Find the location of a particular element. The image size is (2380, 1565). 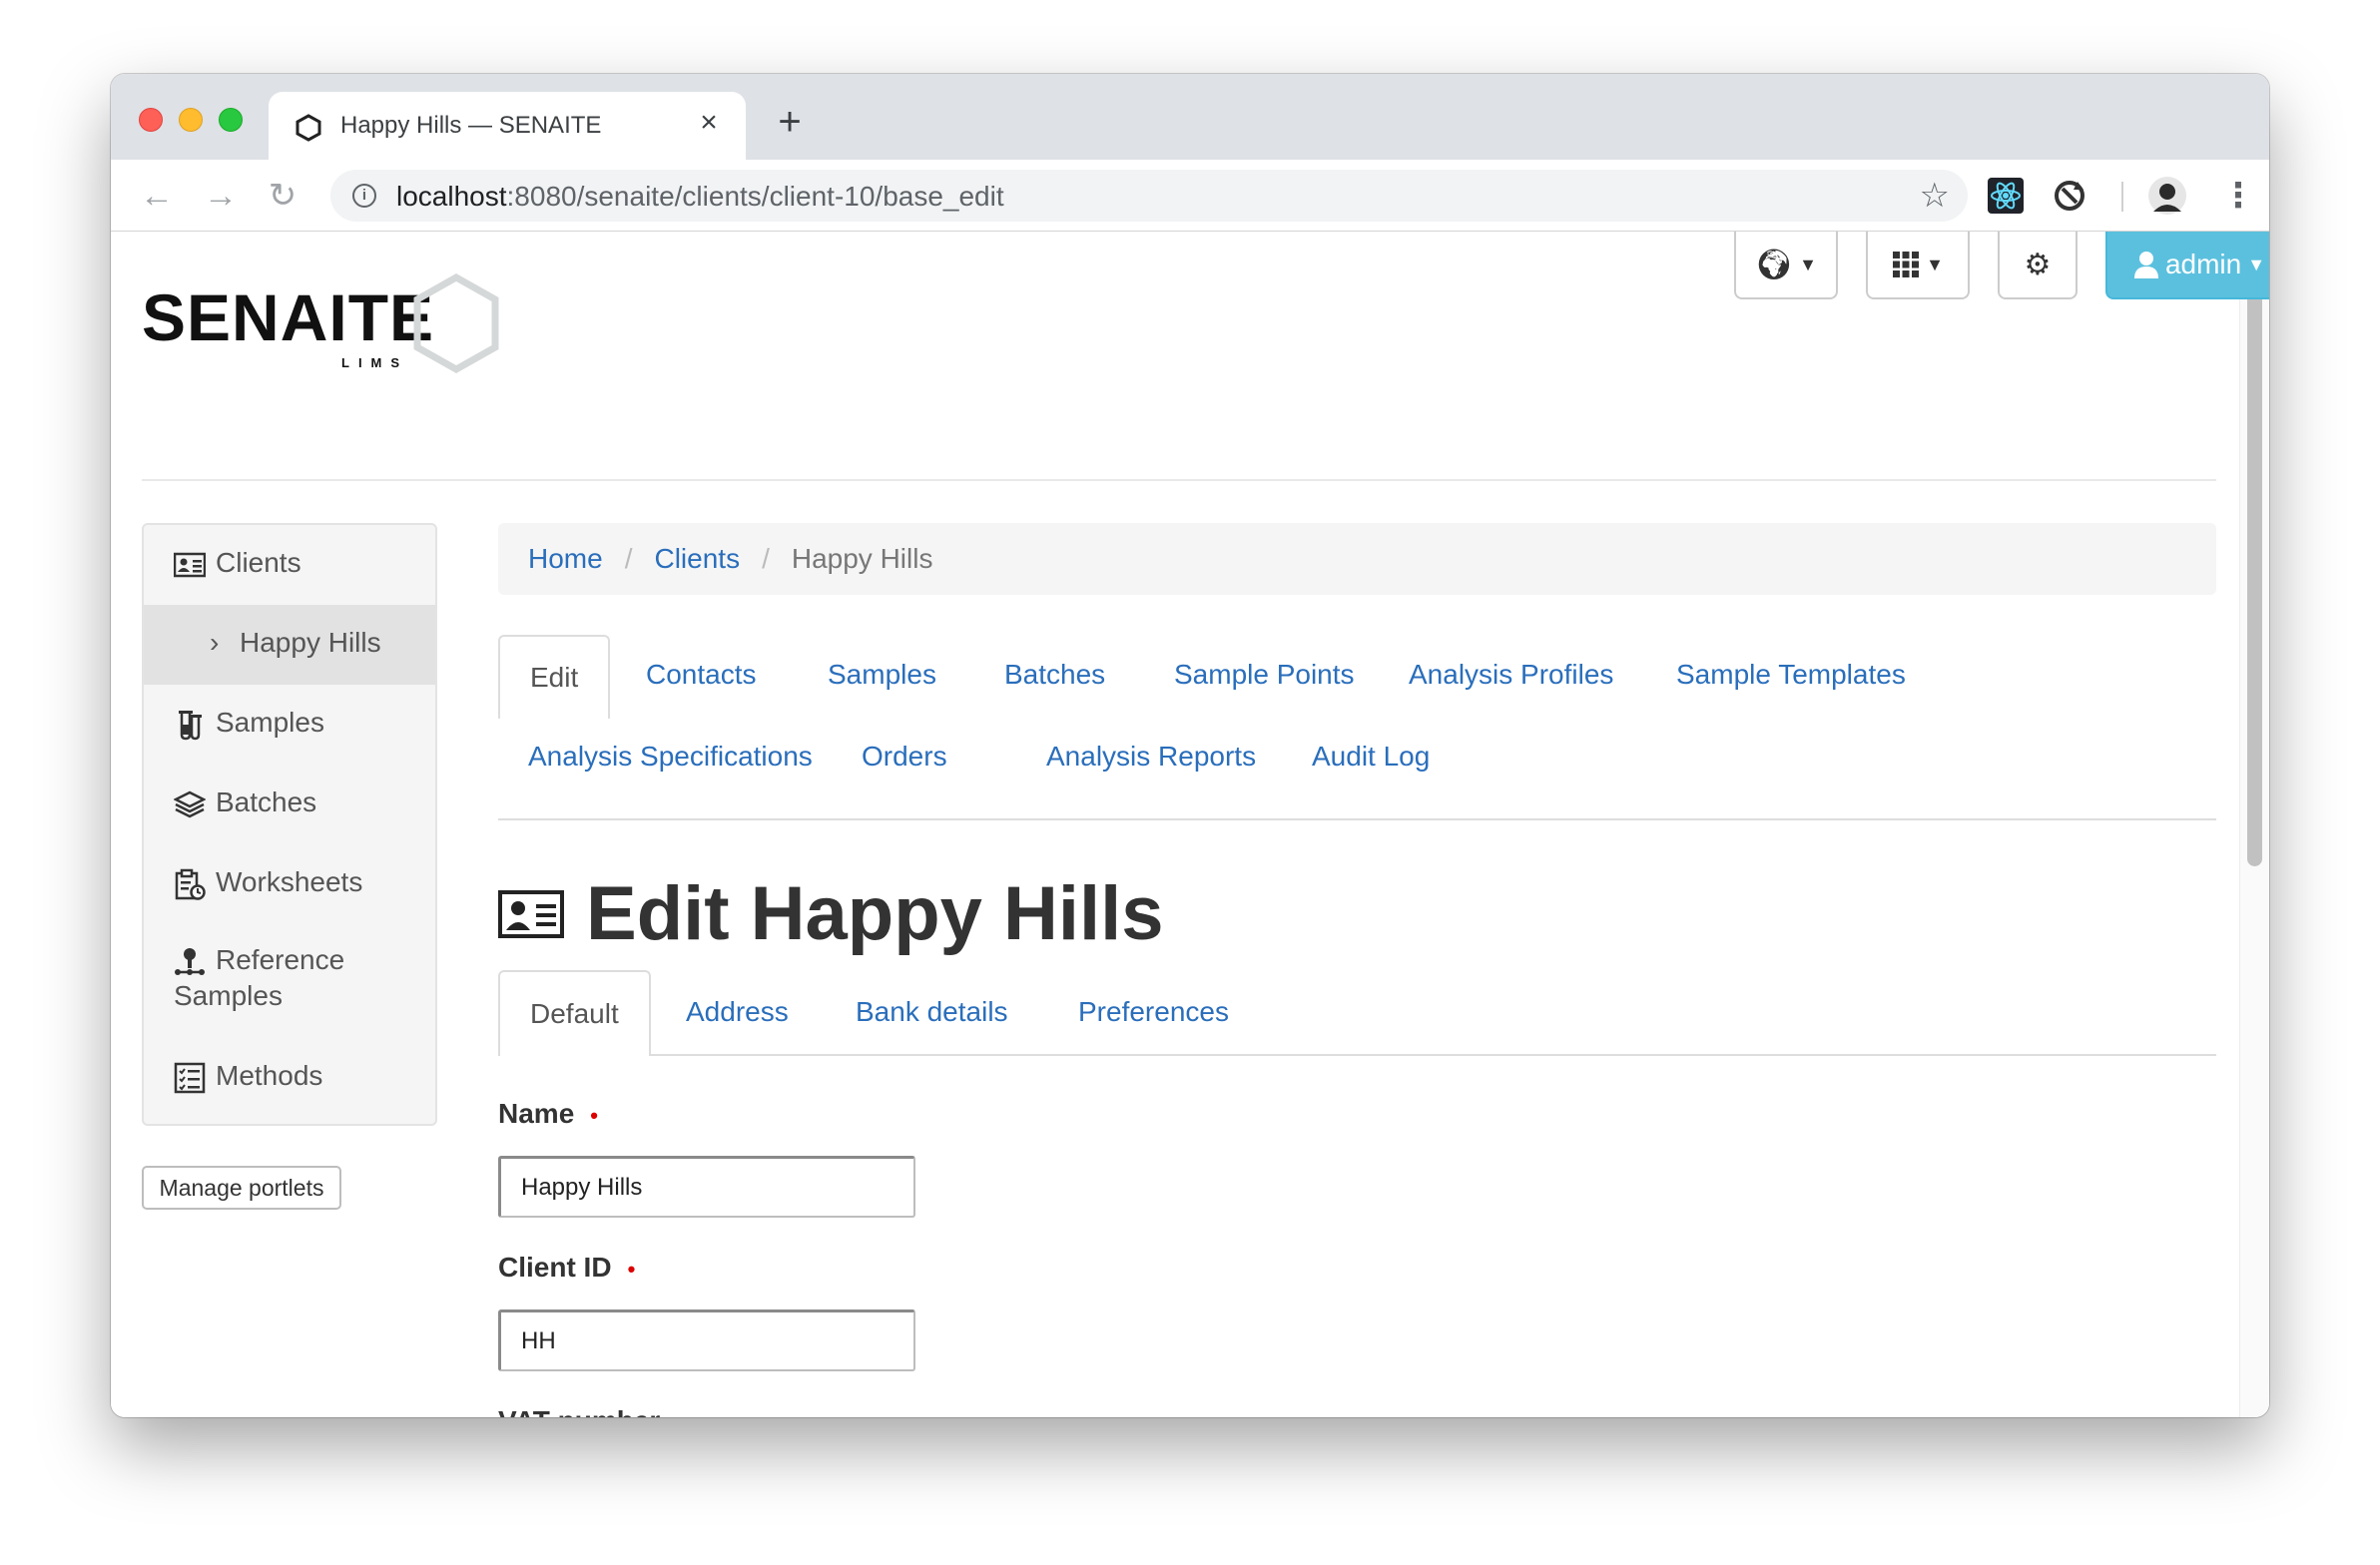

scrollbar is located at coordinates (2254, 825).